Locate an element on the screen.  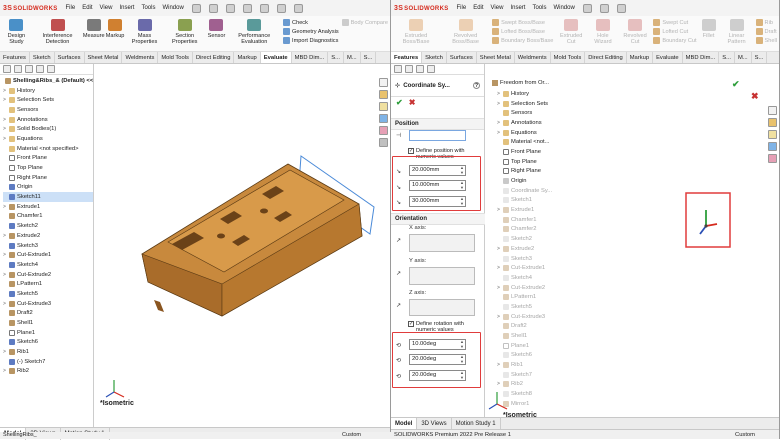
ribbon-extruded-cut-button: Extruded Cut is located at coordinates (571, 32).